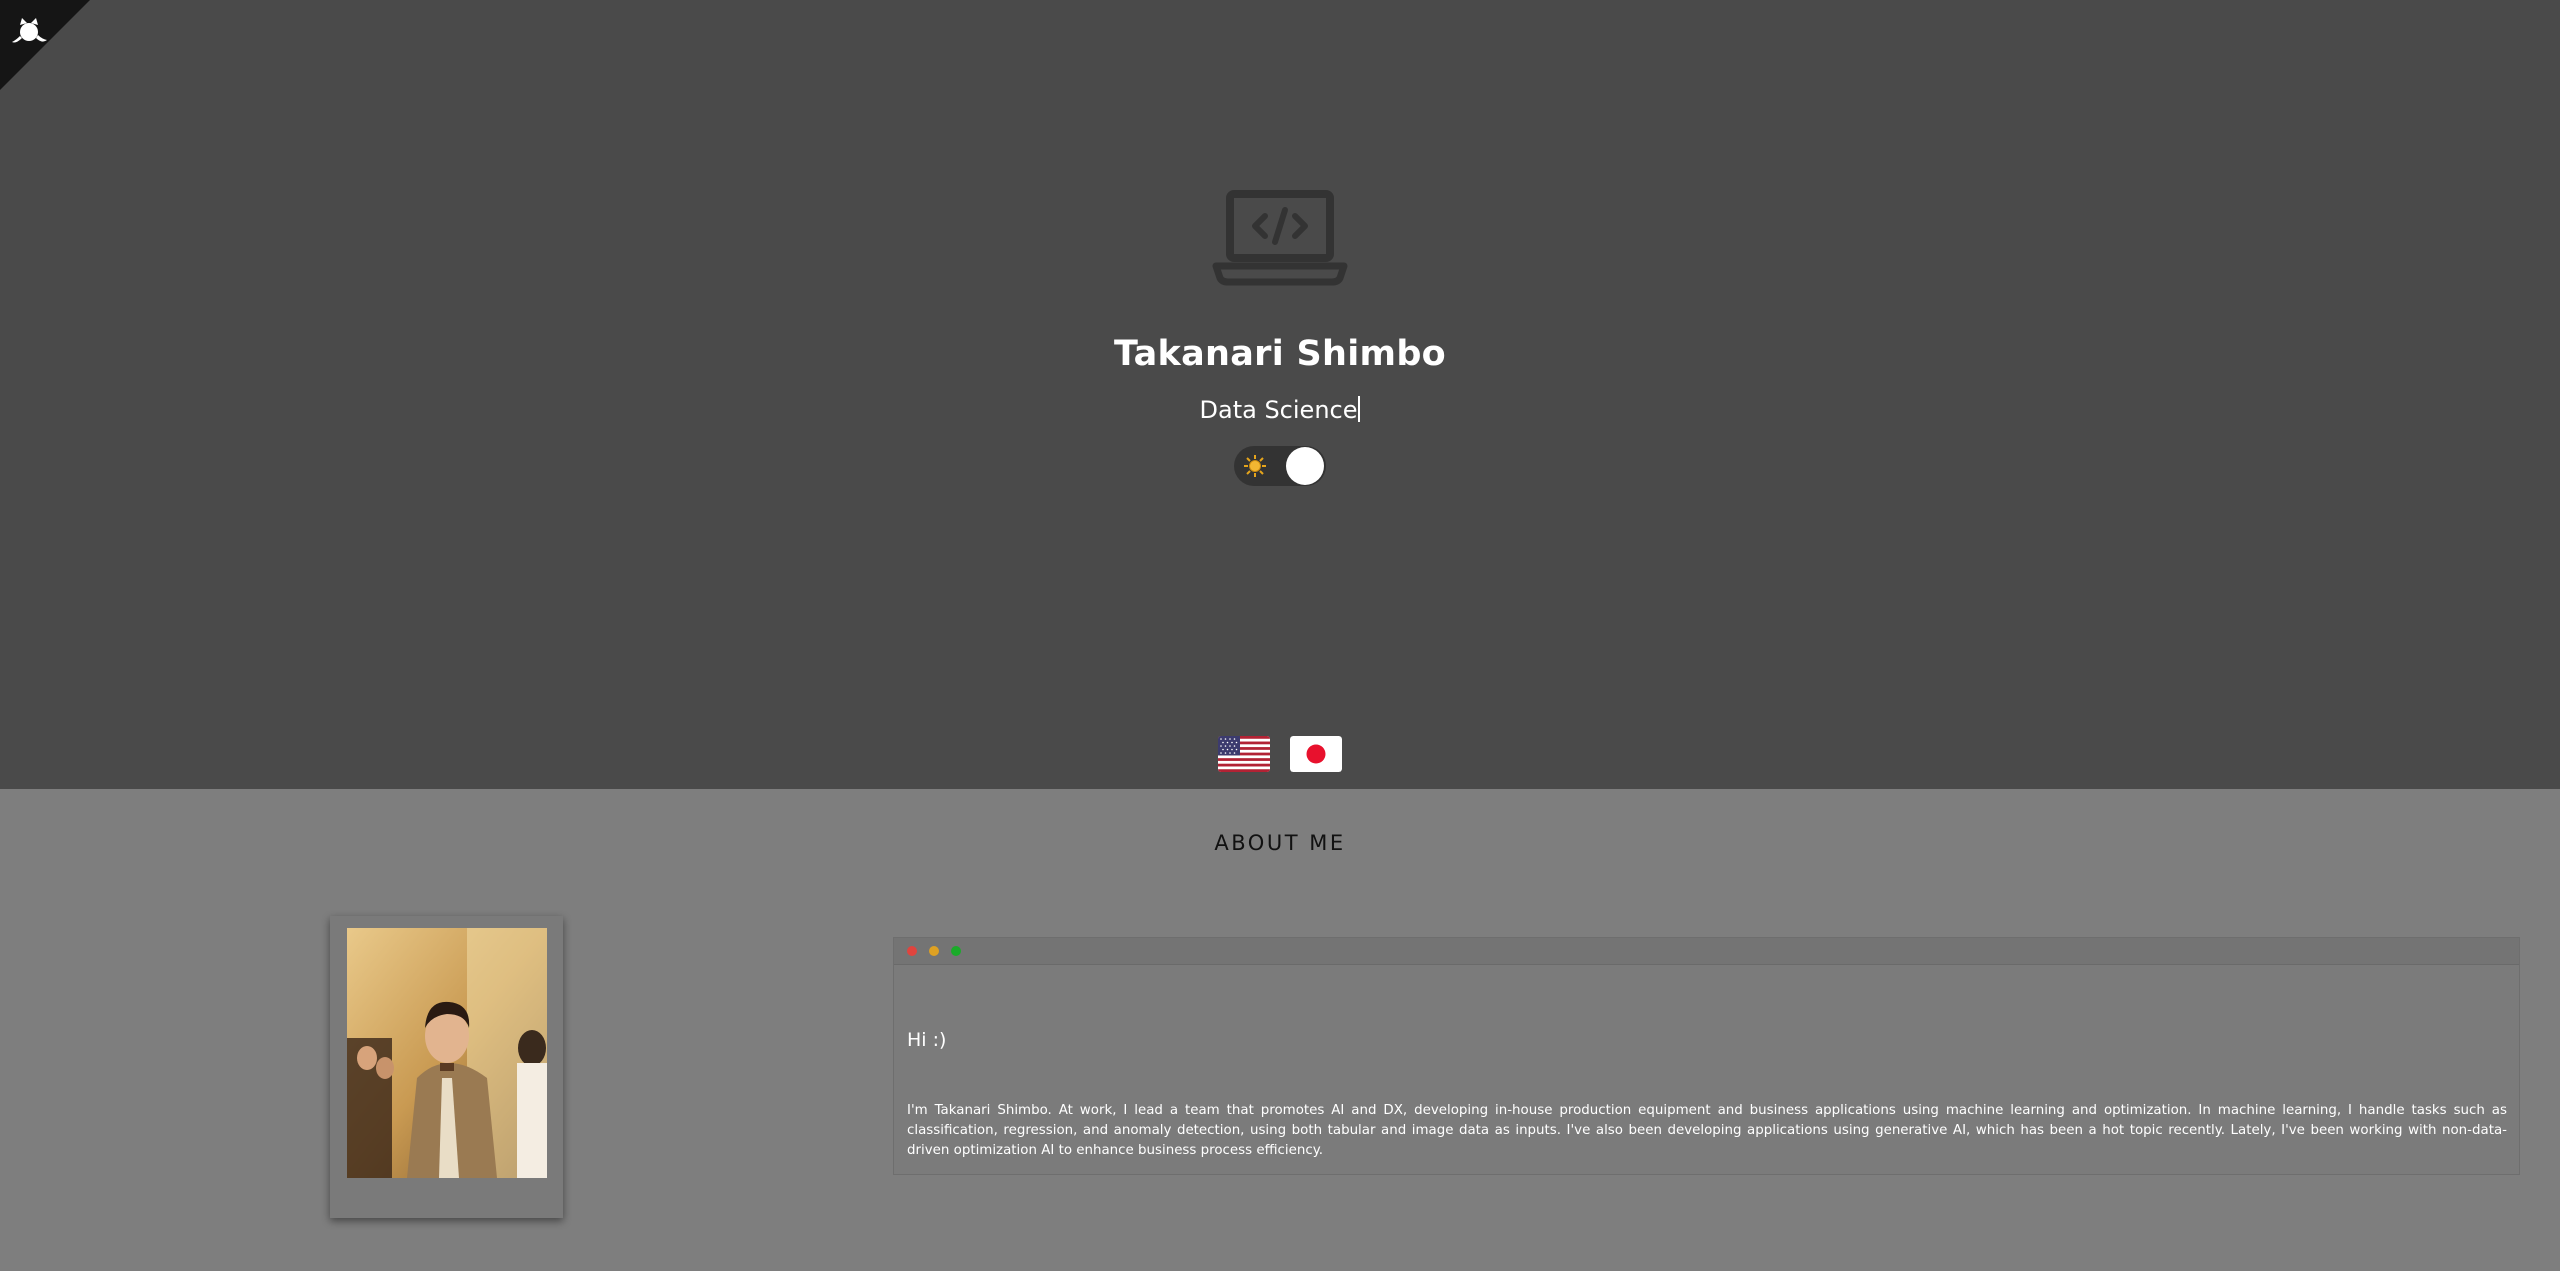 Image resolution: width=2560 pixels, height=1271 pixels. I want to click on us-flag-icon, so click(1244, 754).